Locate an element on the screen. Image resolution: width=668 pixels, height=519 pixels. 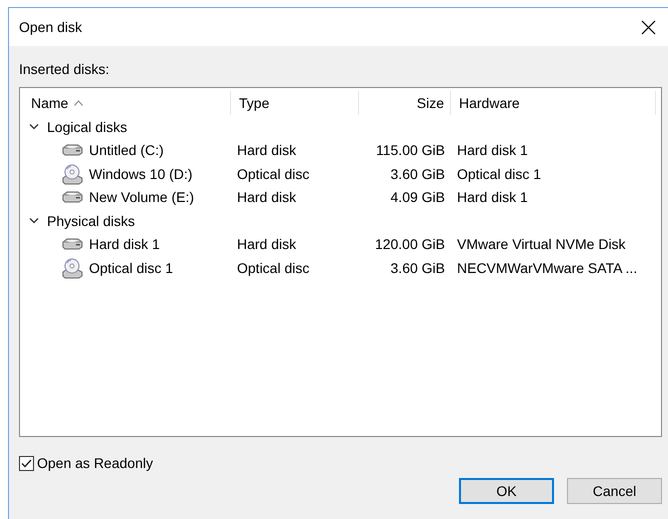
disk-name: Optical disc 1 is located at coordinates (131, 268).